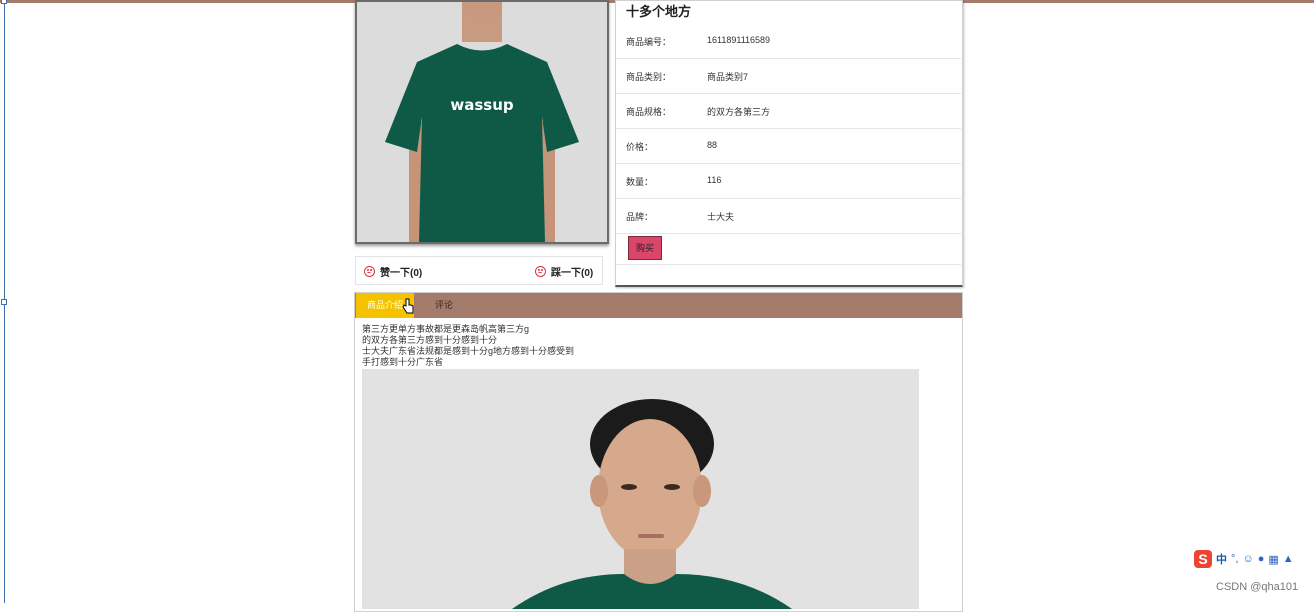 This screenshot has height=612, width=1314. Describe the element at coordinates (649, 77) in the screenshot. I see `field-label: 商品类别：` at that location.